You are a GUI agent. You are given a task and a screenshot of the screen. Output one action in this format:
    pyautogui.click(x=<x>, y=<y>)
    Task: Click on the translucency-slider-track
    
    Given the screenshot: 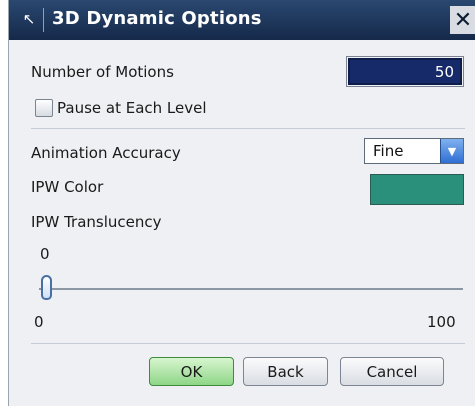 What is the action you would take?
    pyautogui.click(x=251, y=289)
    